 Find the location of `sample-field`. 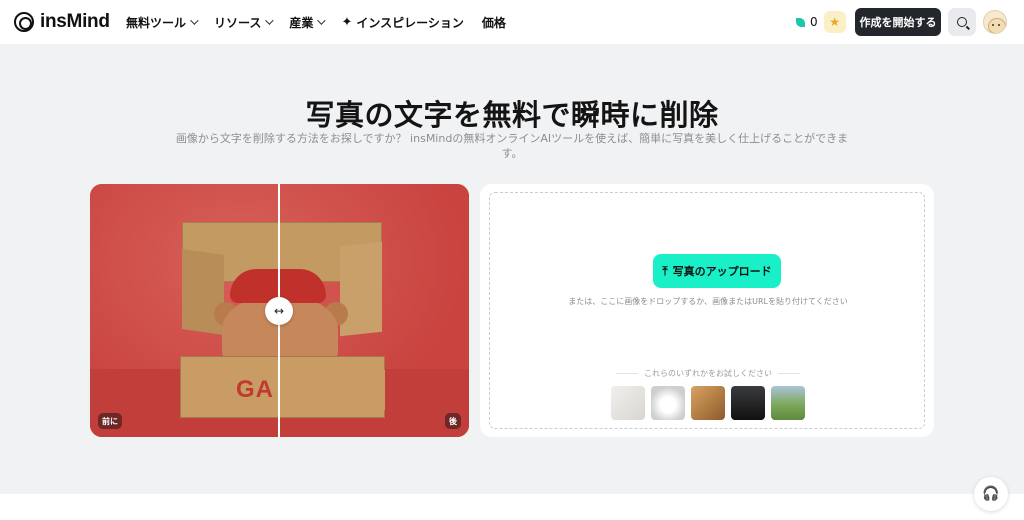

sample-field is located at coordinates (788, 403).